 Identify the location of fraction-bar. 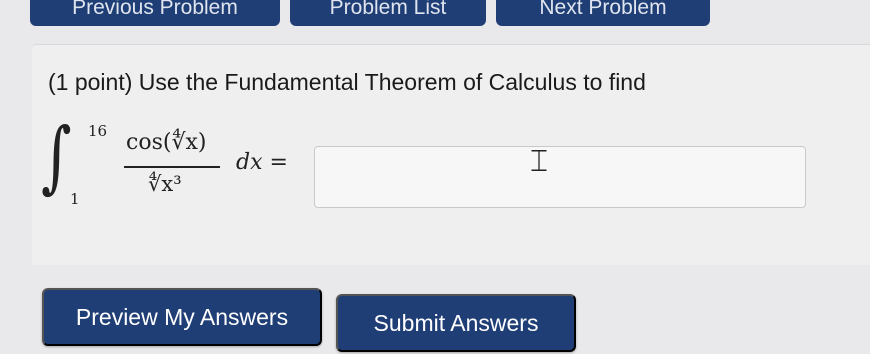
(172, 167).